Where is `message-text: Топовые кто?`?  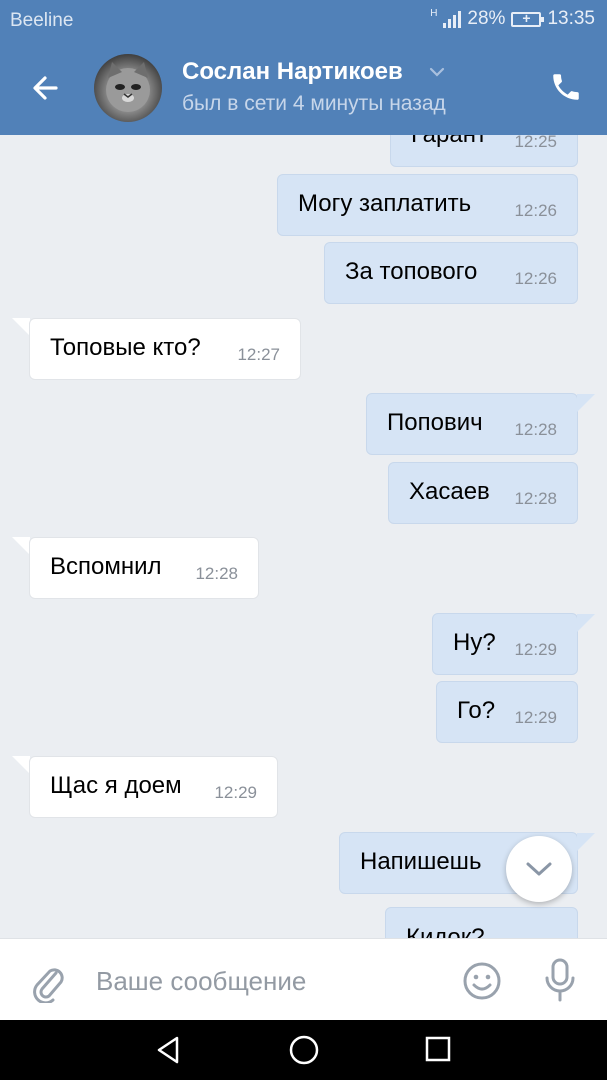
message-text: Топовые кто? is located at coordinates (125, 347).